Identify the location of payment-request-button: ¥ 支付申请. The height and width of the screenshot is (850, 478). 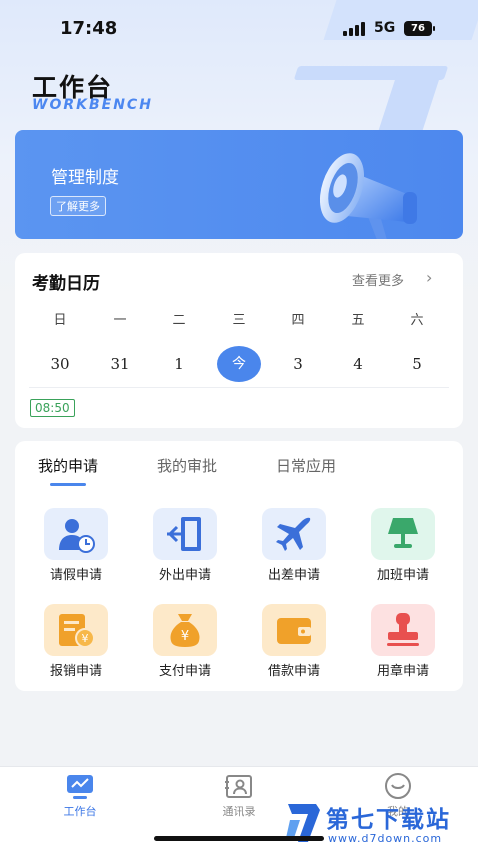
(185, 644).